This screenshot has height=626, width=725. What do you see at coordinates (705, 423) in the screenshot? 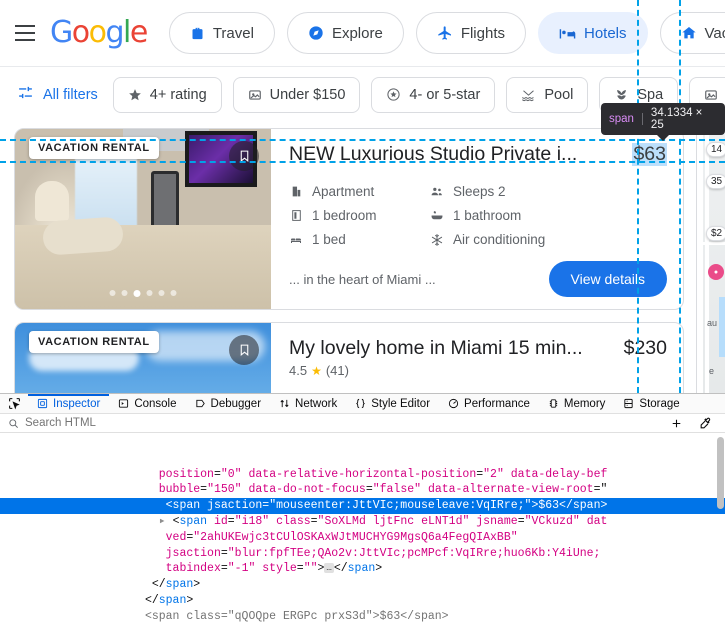
I see `eyedropper-icon` at bounding box center [705, 423].